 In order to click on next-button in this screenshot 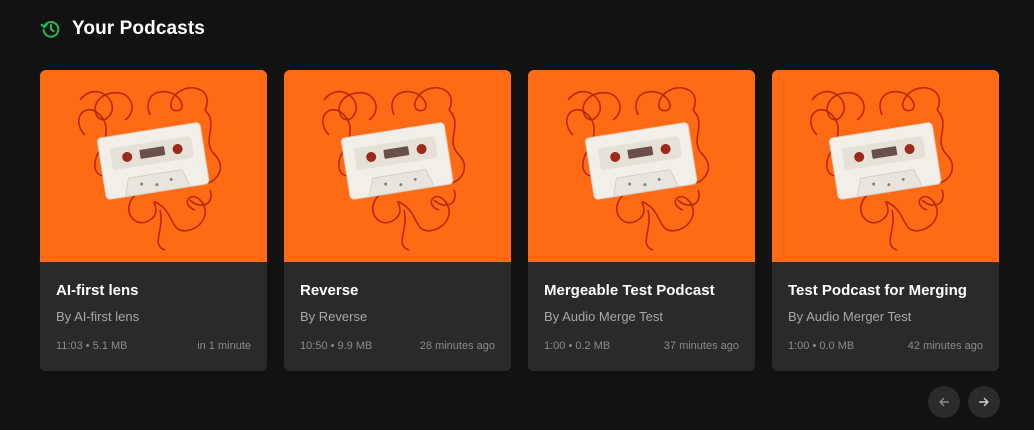, I will do `click(984, 402)`.